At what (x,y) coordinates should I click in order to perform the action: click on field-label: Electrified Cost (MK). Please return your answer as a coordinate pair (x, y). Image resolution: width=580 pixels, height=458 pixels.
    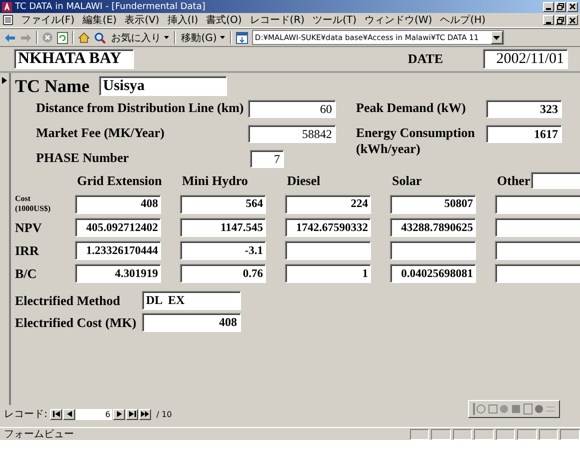
    Looking at the image, I should click on (76, 322).